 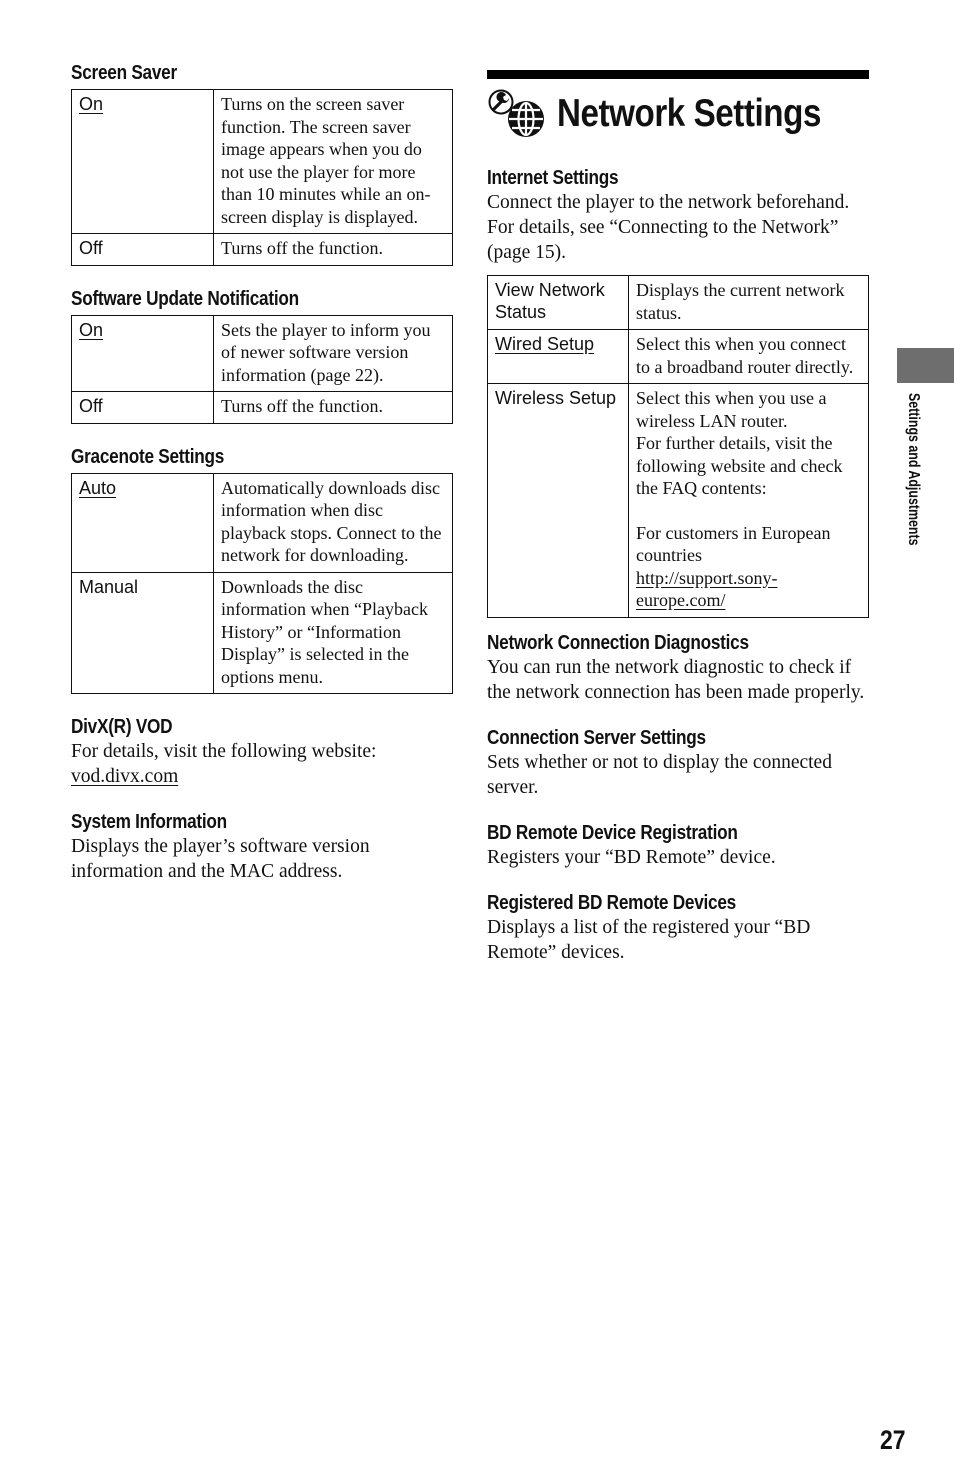 What do you see at coordinates (707, 589) in the screenshot?
I see `sony-support-link: http://support.sony-europe.com/` at bounding box center [707, 589].